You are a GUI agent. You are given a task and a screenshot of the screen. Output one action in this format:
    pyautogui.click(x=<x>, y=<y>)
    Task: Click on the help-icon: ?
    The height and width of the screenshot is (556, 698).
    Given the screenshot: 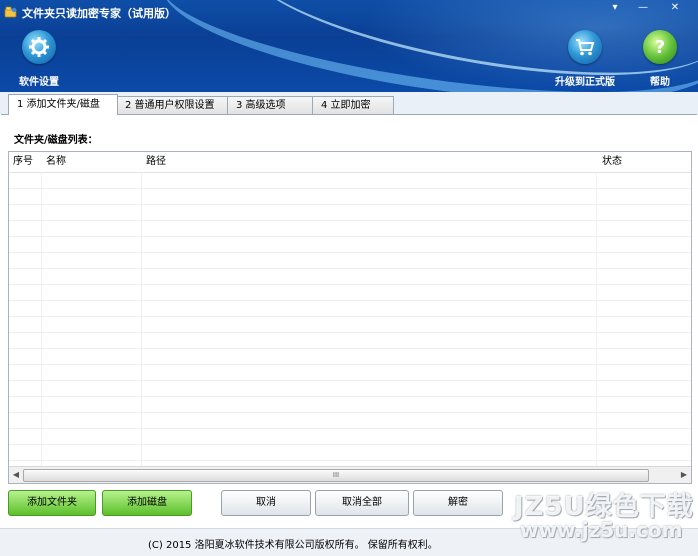 What is the action you would take?
    pyautogui.click(x=660, y=47)
    